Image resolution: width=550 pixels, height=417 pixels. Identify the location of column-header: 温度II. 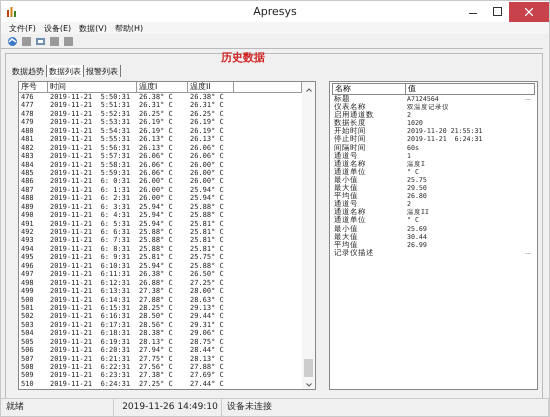
(211, 87).